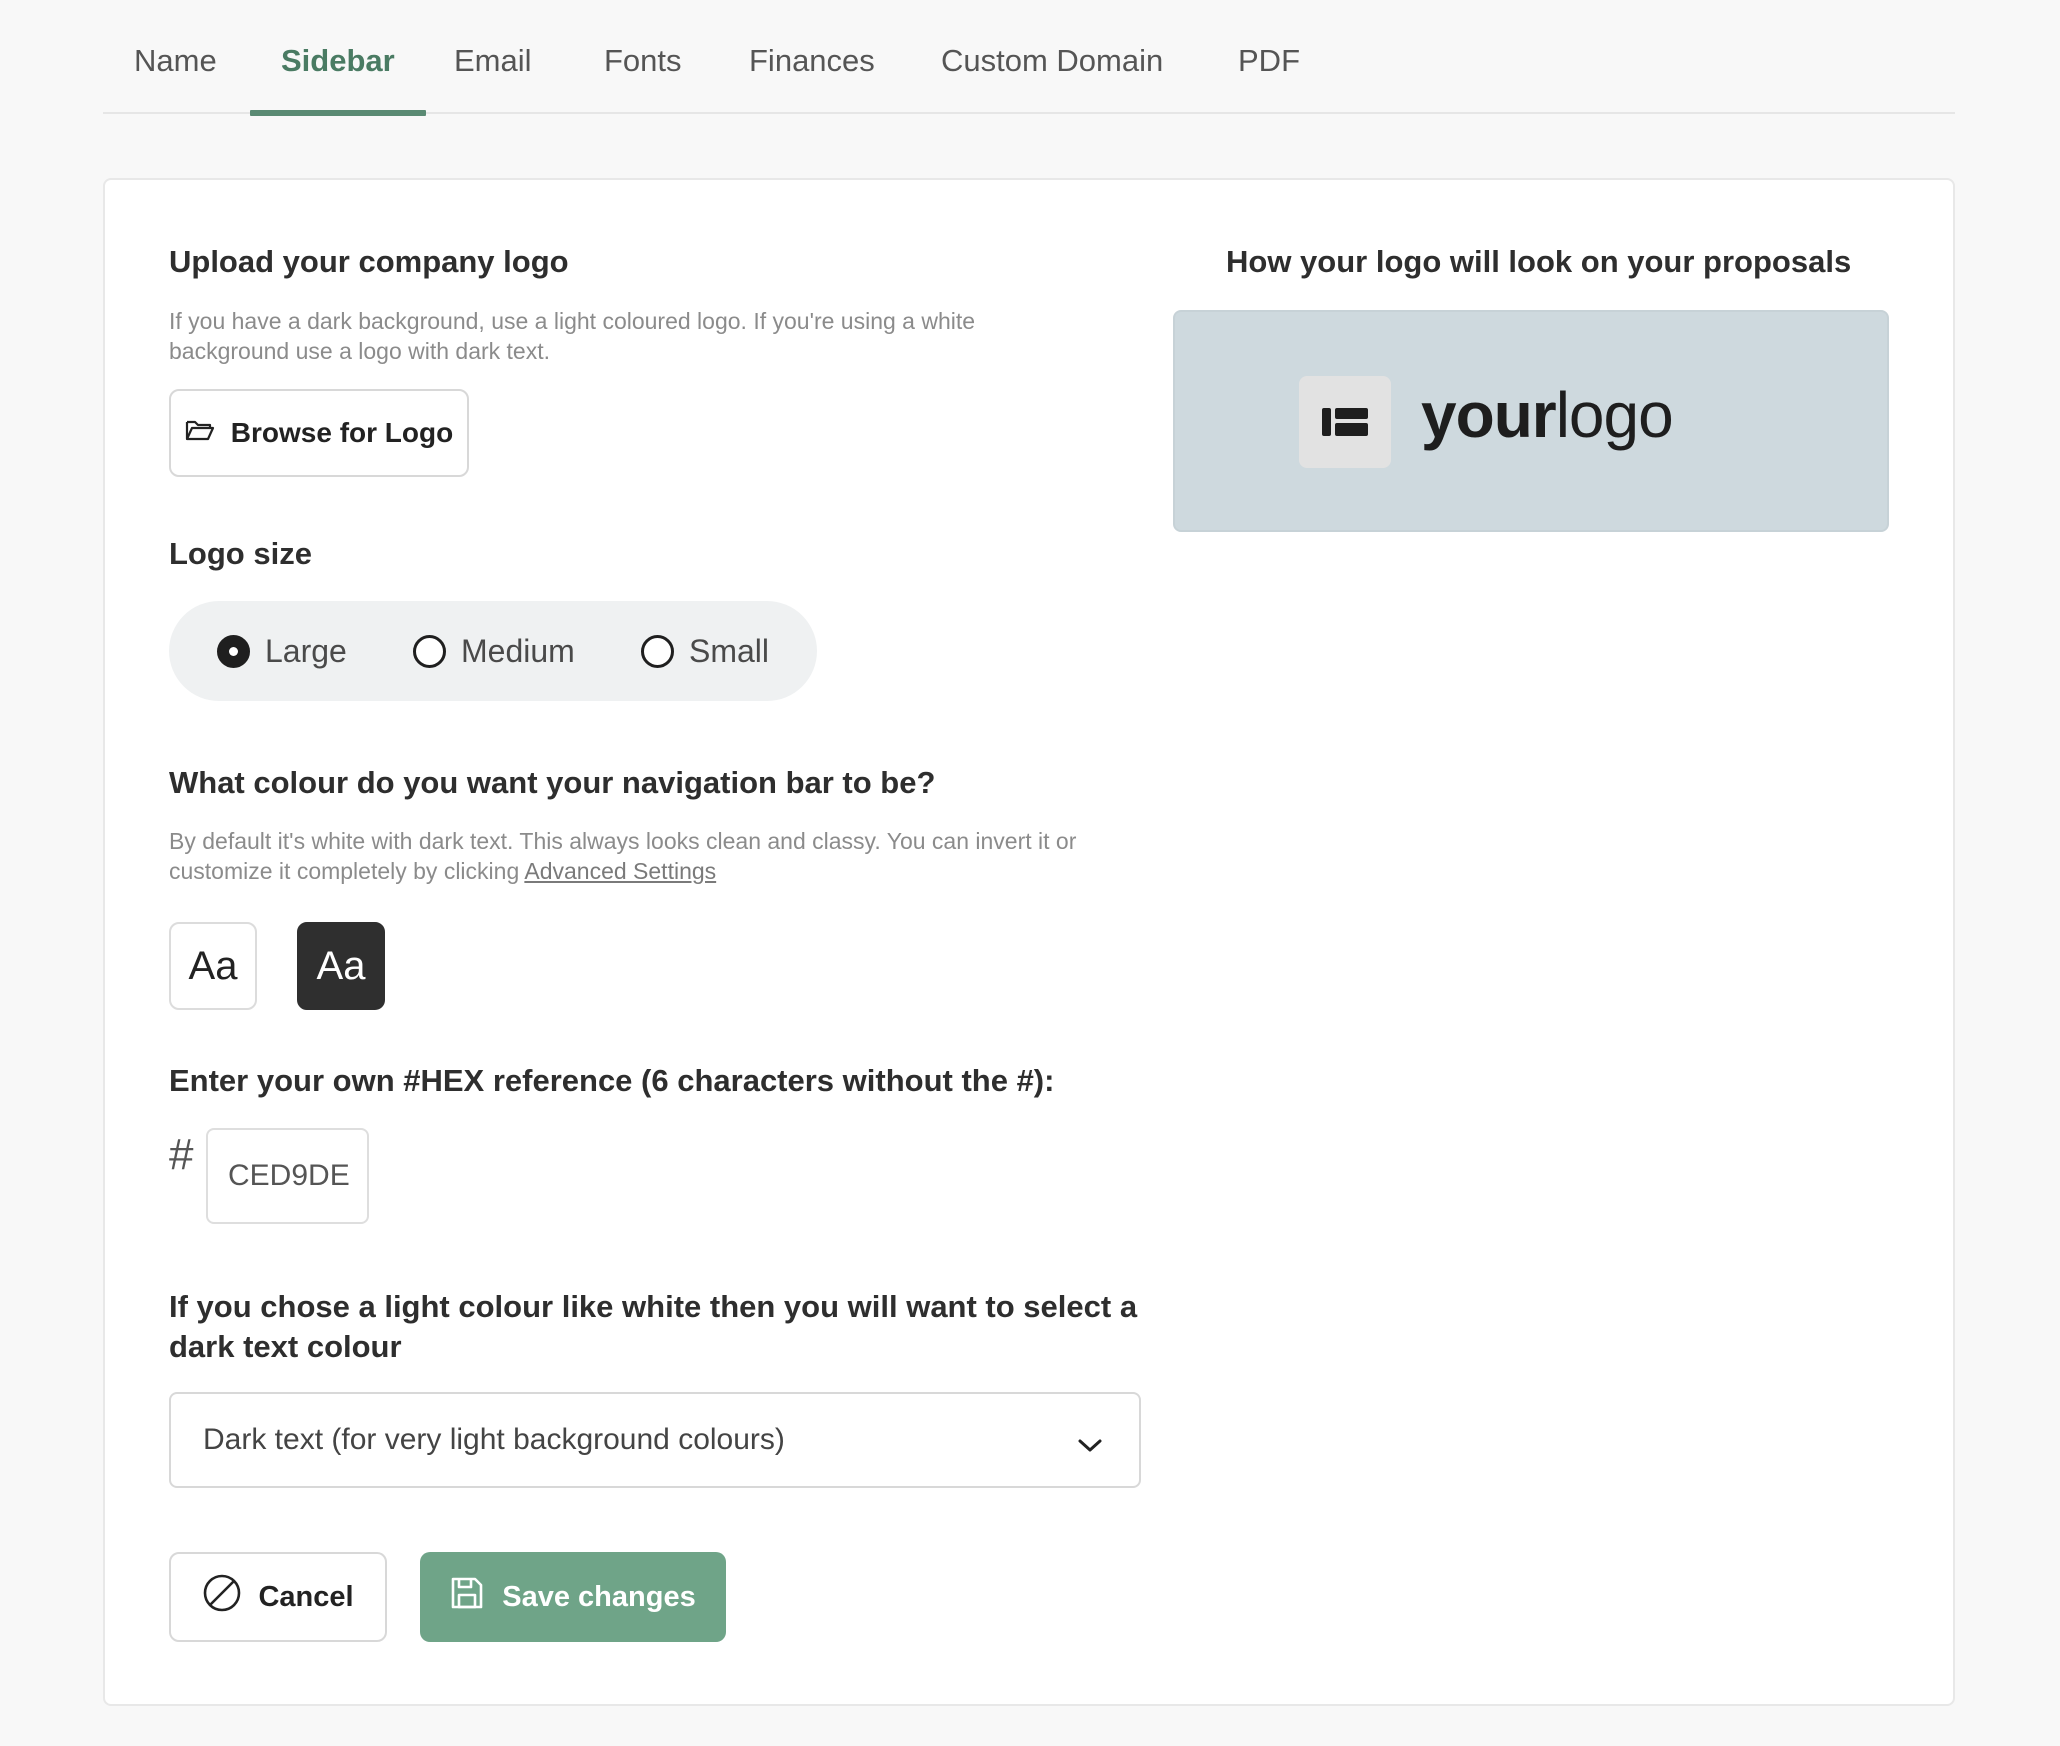 The width and height of the screenshot is (2060, 1746). I want to click on save-changes-button: Save changes, so click(573, 1597).